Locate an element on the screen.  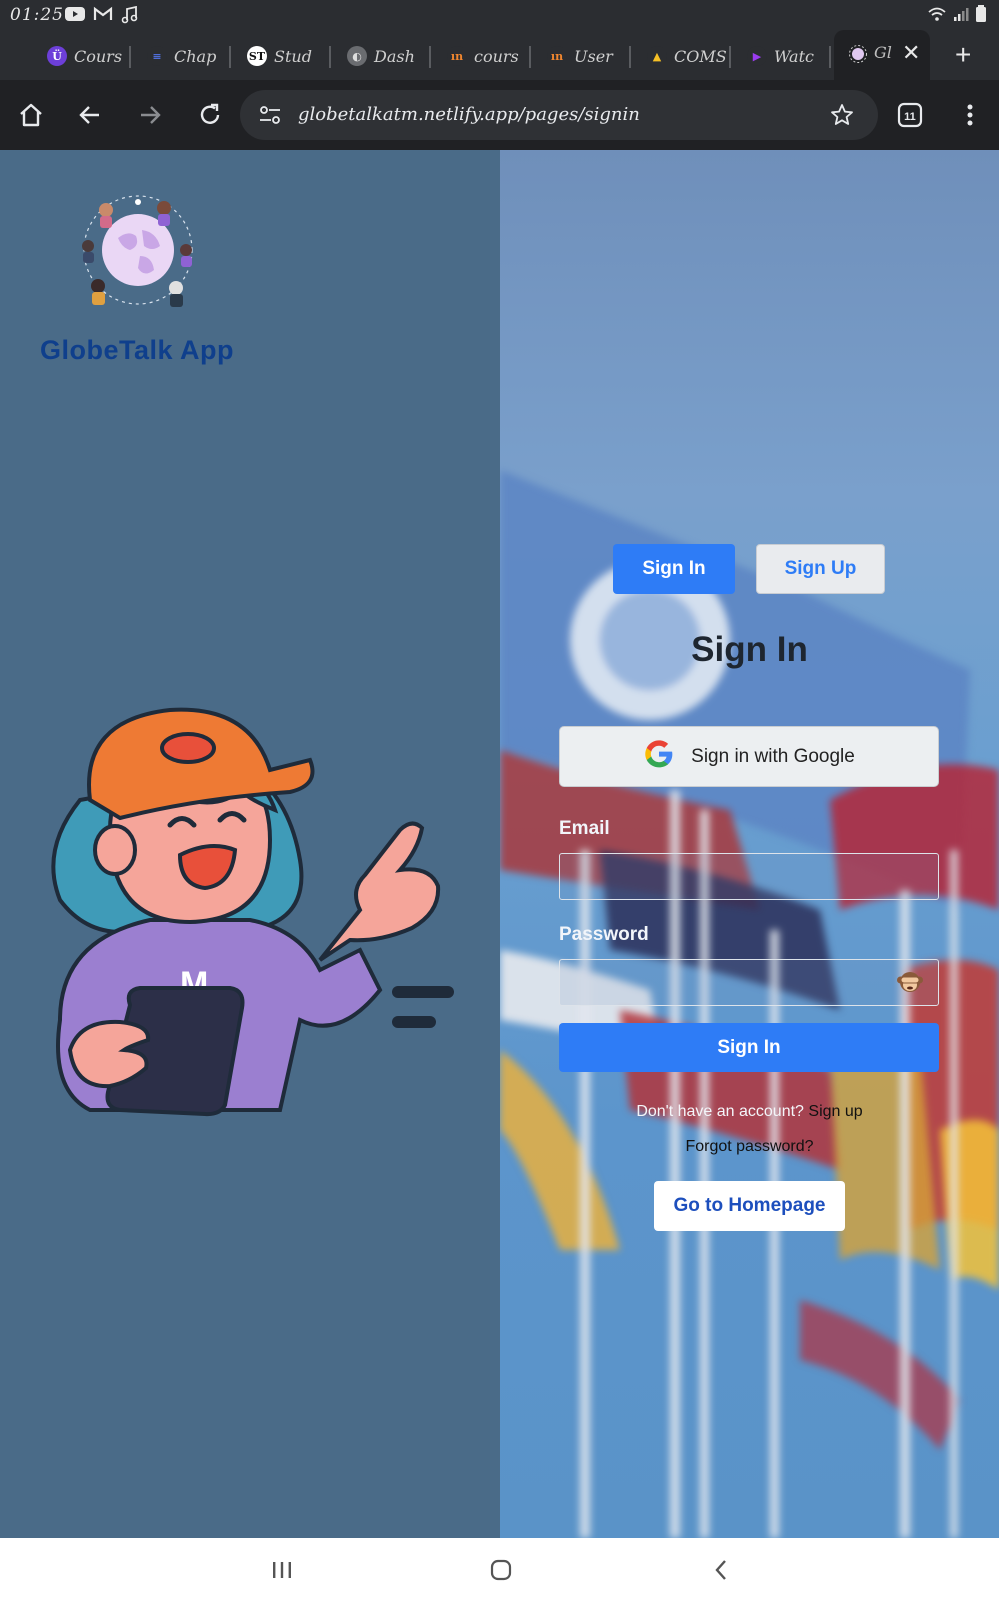
site-settings-icon is located at coordinates (270, 117).